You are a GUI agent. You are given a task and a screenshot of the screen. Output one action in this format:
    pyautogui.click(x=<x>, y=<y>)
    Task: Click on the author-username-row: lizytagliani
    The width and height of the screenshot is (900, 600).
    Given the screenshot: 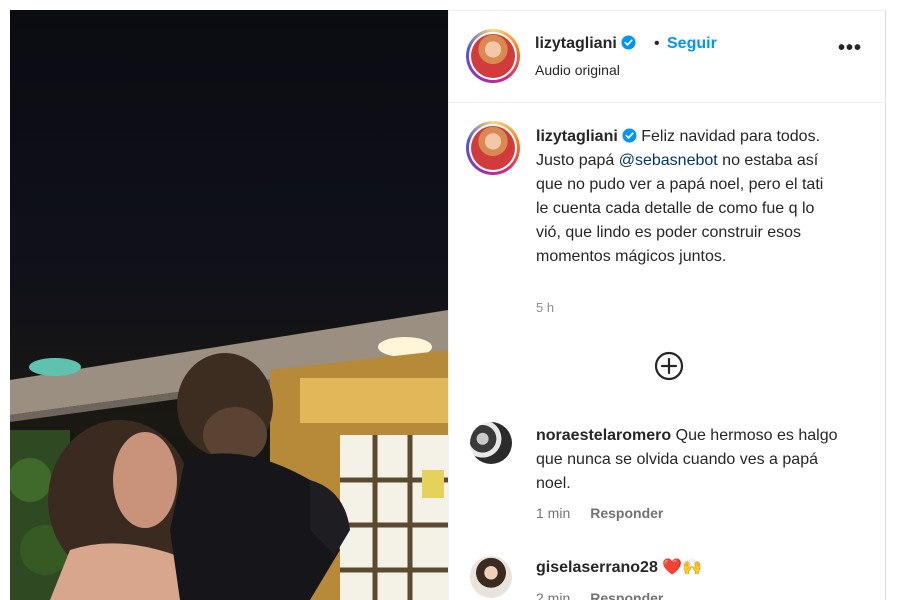 What is the action you would take?
    pyautogui.click(x=585, y=44)
    